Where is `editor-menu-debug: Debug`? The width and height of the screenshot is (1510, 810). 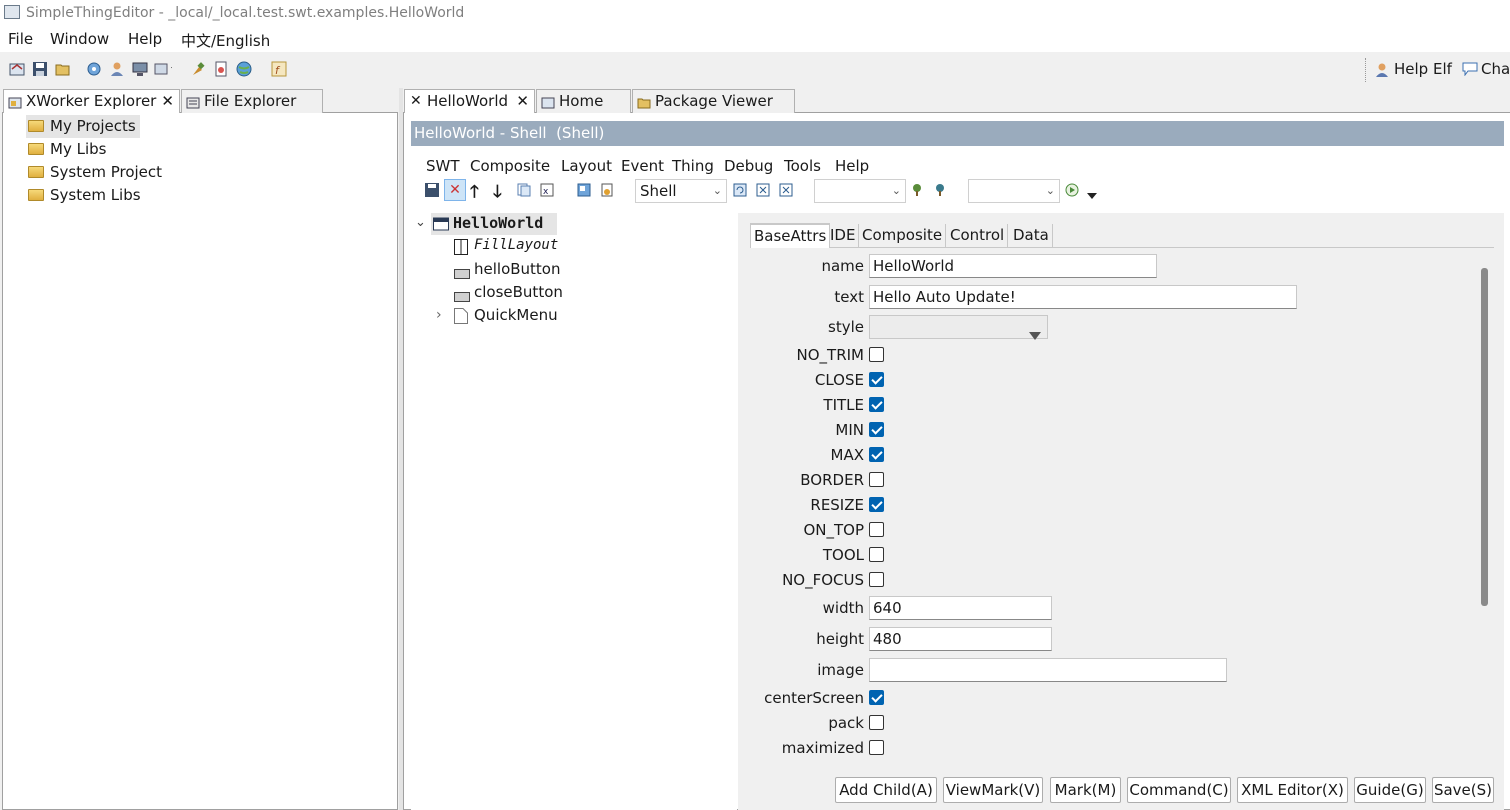 editor-menu-debug: Debug is located at coordinates (748, 166).